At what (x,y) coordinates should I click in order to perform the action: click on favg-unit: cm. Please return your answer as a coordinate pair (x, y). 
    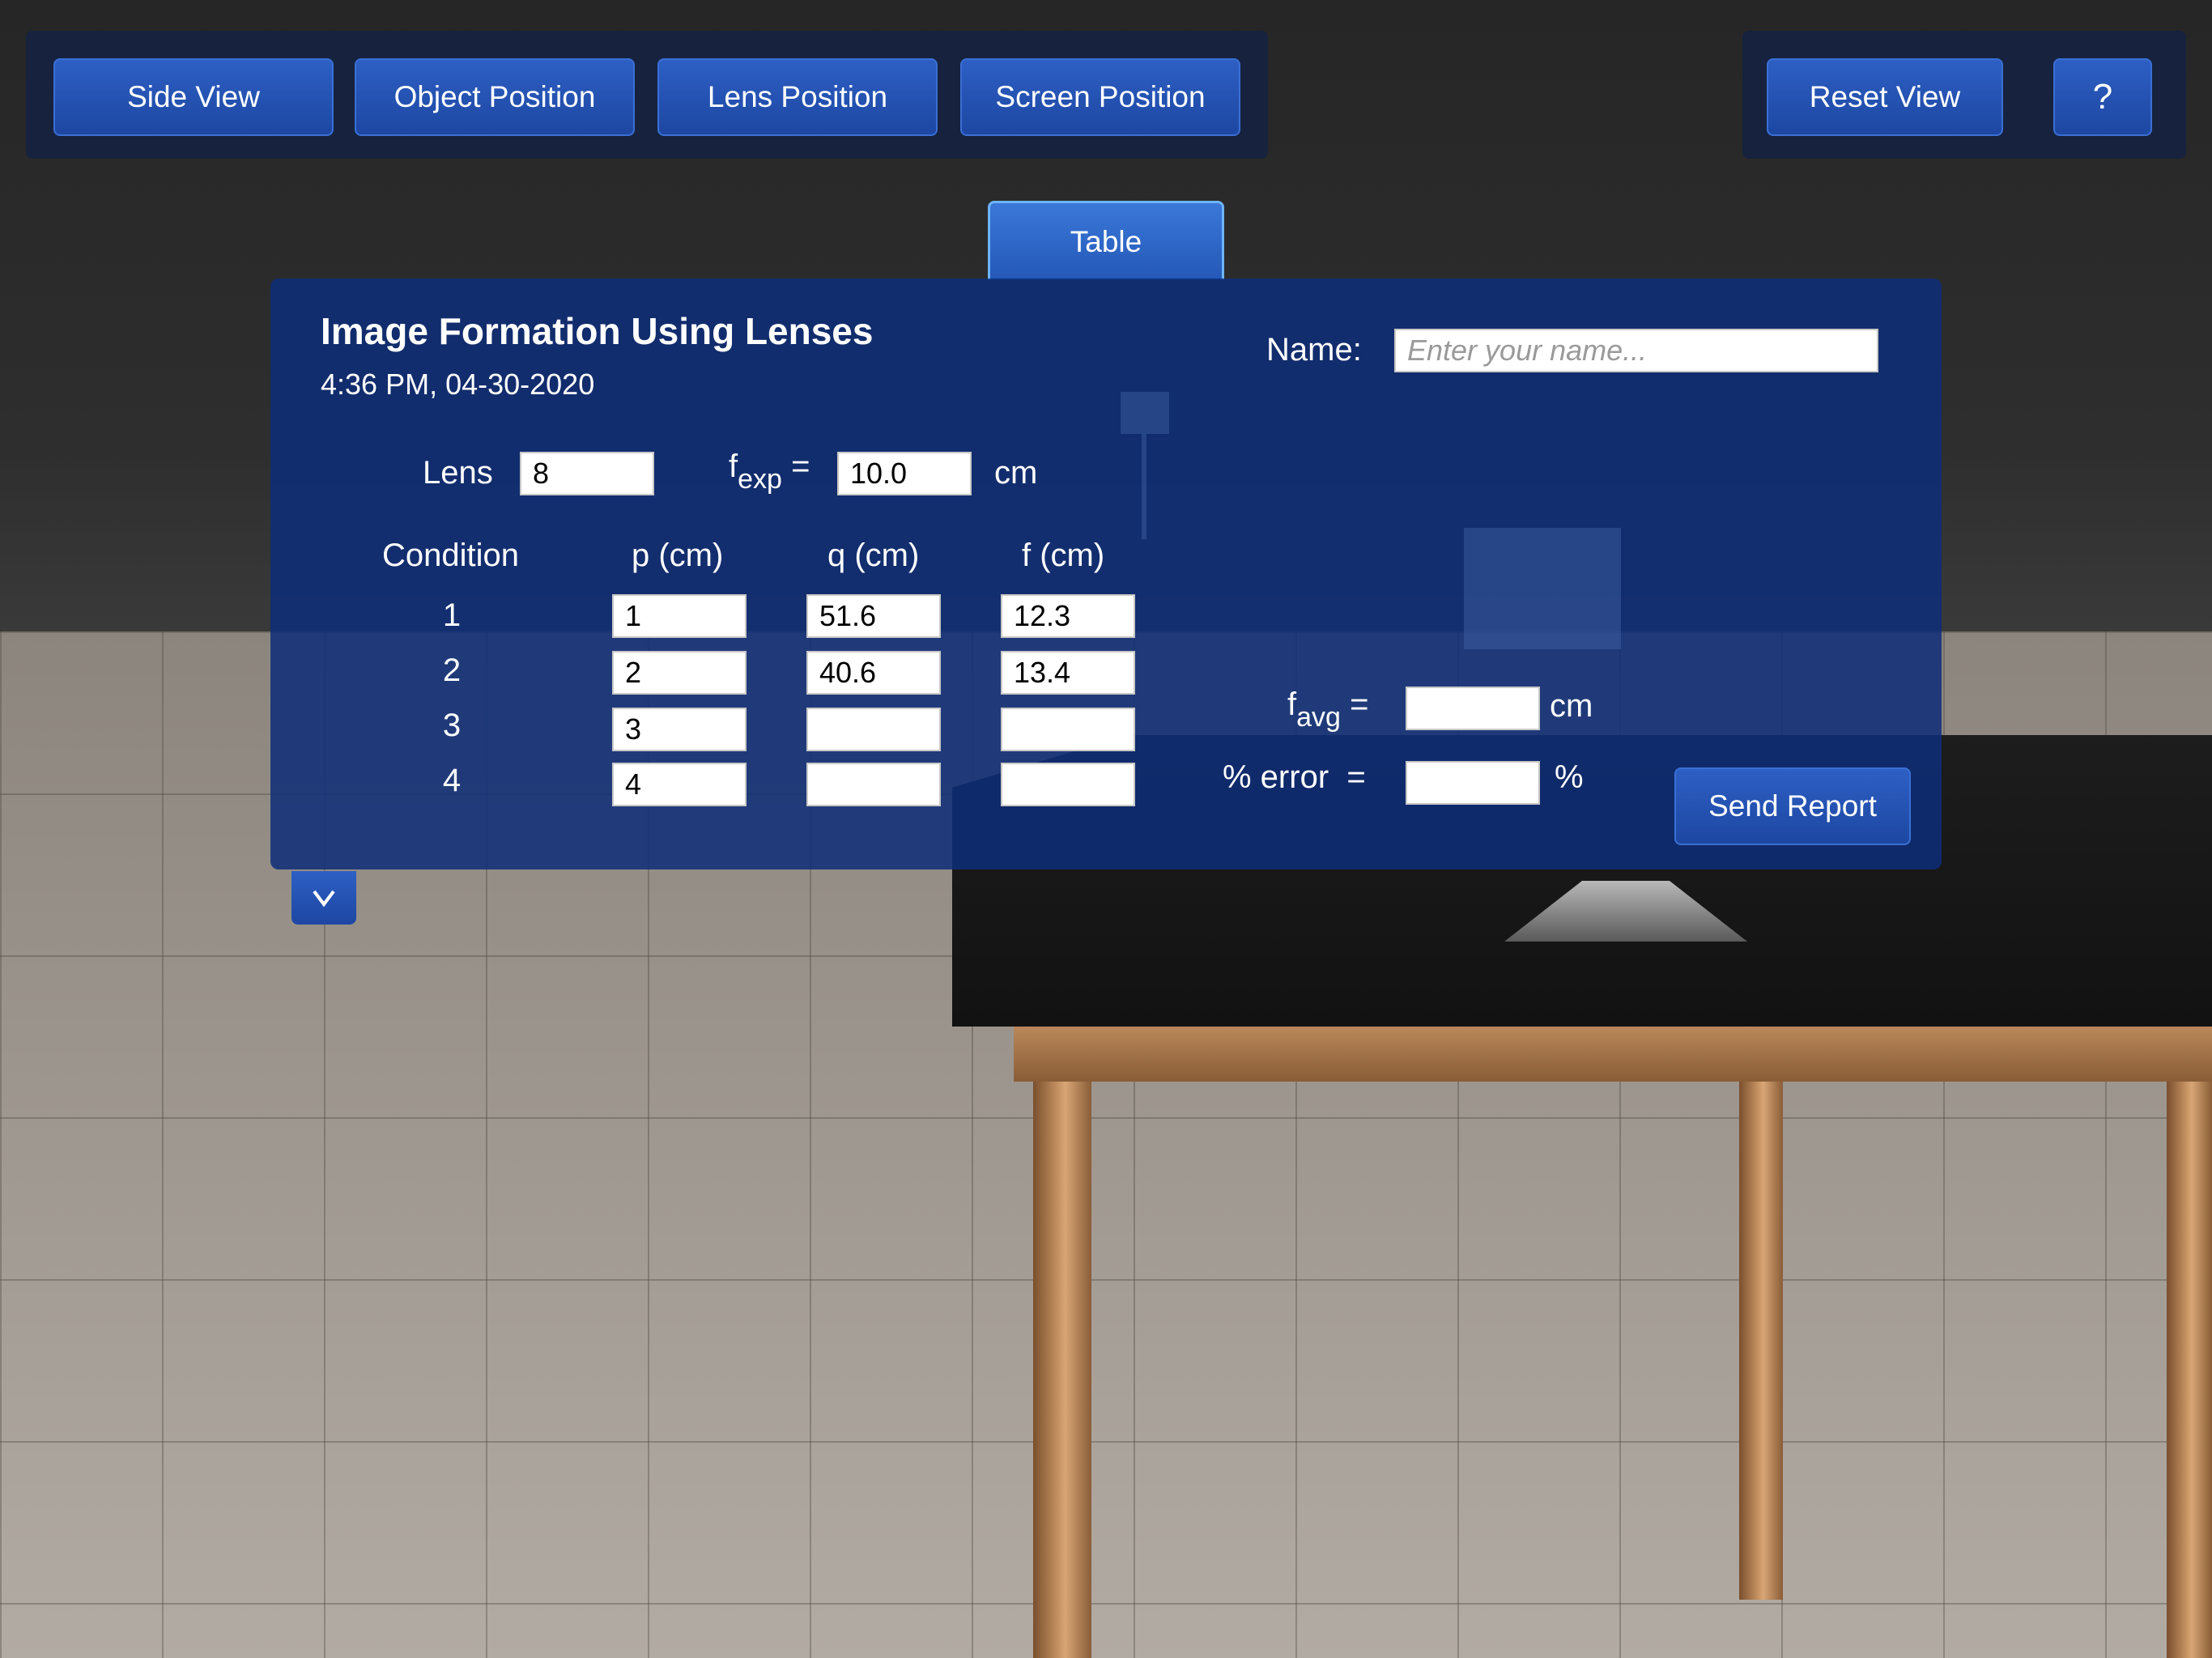
    Looking at the image, I should click on (1572, 706).